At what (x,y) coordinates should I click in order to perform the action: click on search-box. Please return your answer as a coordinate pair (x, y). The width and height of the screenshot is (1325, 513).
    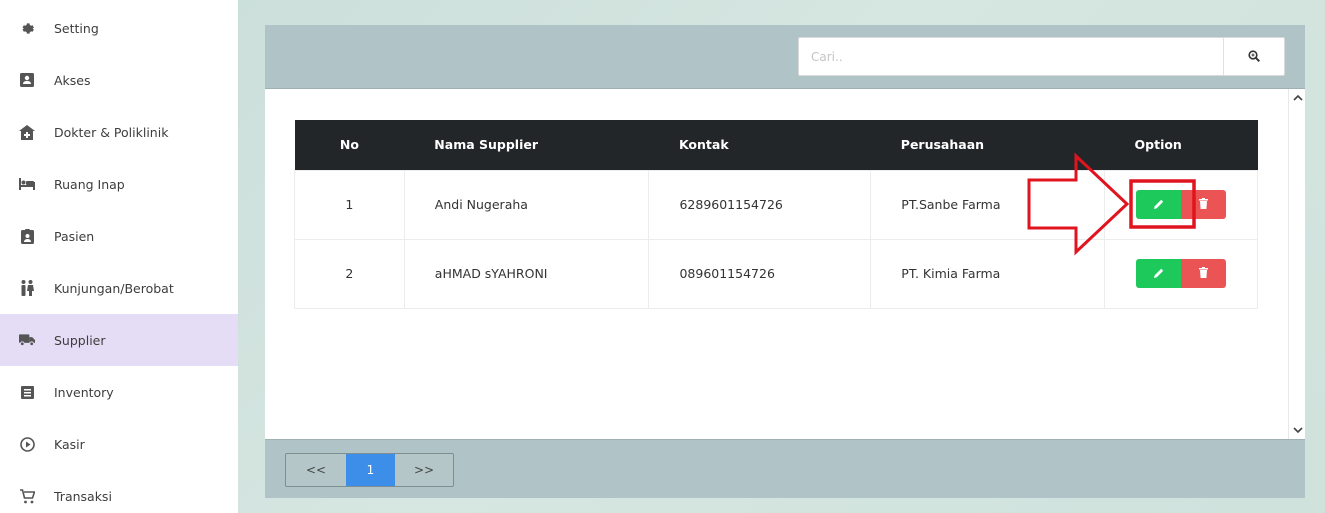
    Looking at the image, I should click on (1041, 56).